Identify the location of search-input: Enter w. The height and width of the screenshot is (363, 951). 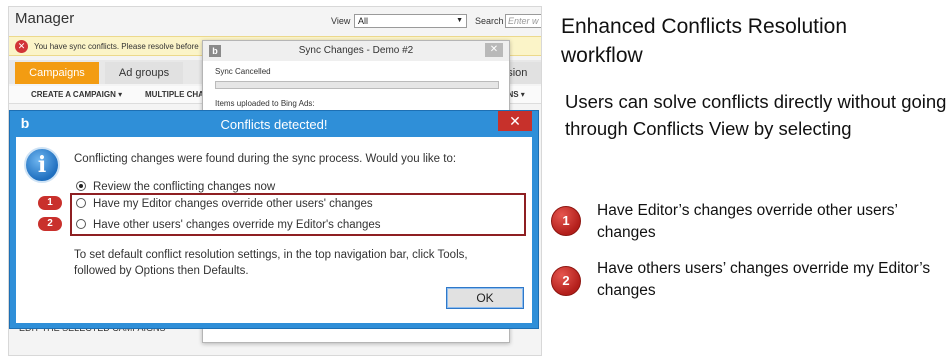
(523, 21).